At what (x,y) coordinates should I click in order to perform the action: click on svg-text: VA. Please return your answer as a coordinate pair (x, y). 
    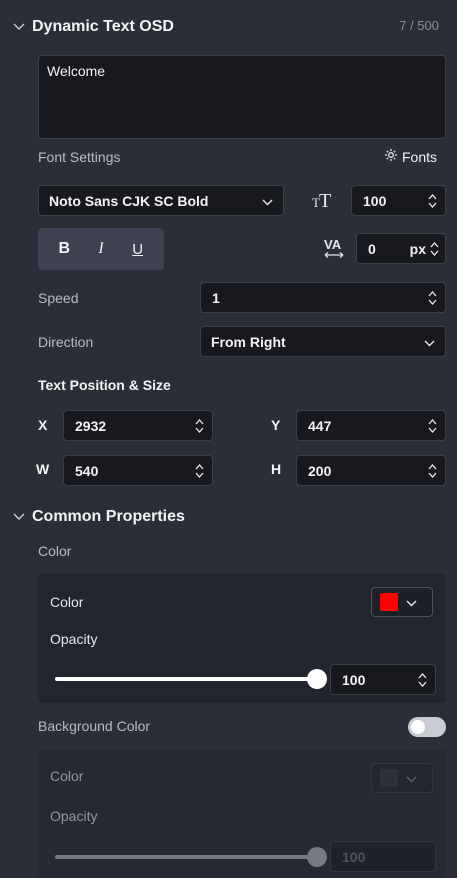
    Looking at the image, I should click on (333, 244).